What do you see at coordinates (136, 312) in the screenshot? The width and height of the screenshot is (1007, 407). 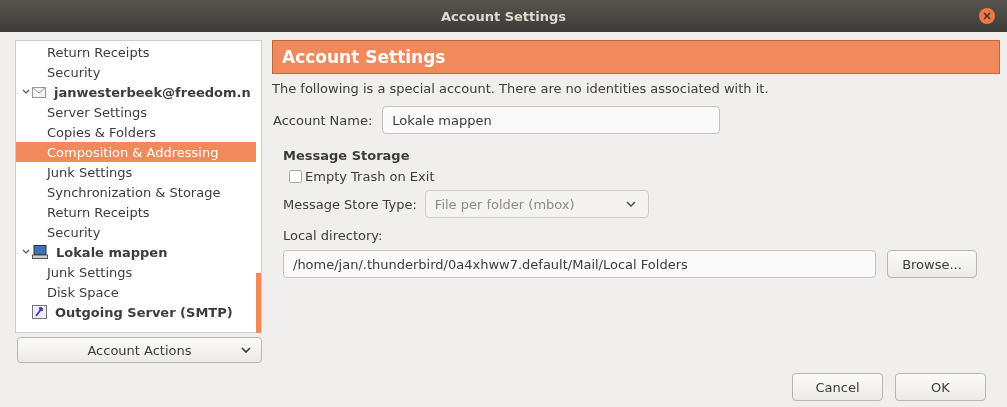 I see `tree-item: Outgoing Server (SMTP)` at bounding box center [136, 312].